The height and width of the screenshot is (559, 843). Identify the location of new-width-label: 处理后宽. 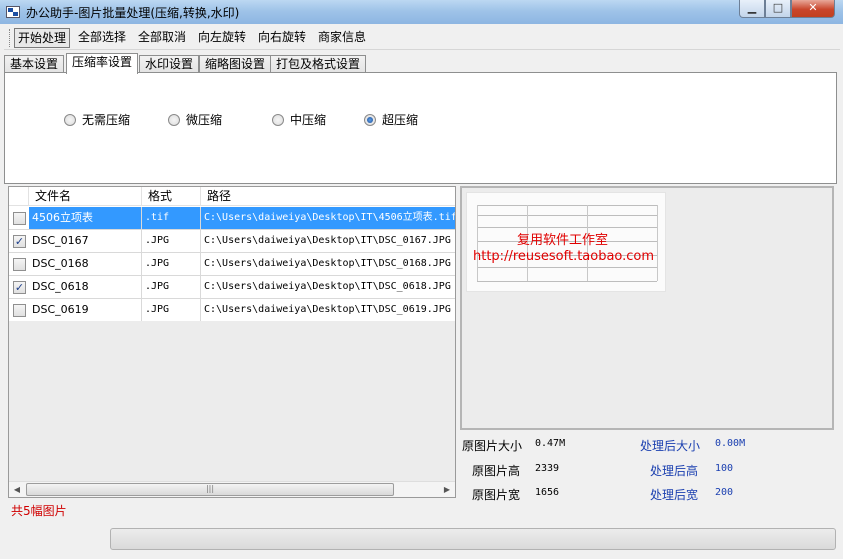
(674, 495).